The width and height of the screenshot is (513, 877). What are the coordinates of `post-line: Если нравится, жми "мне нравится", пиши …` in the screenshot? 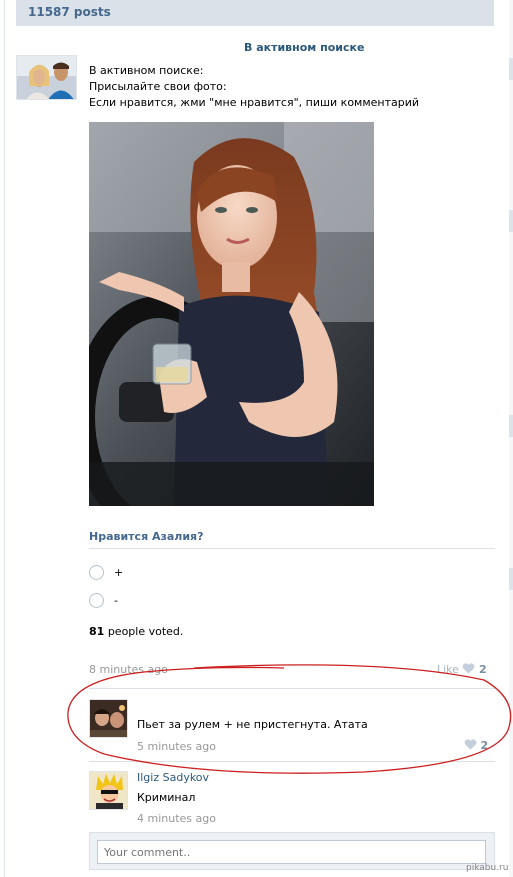 It's located at (254, 102).